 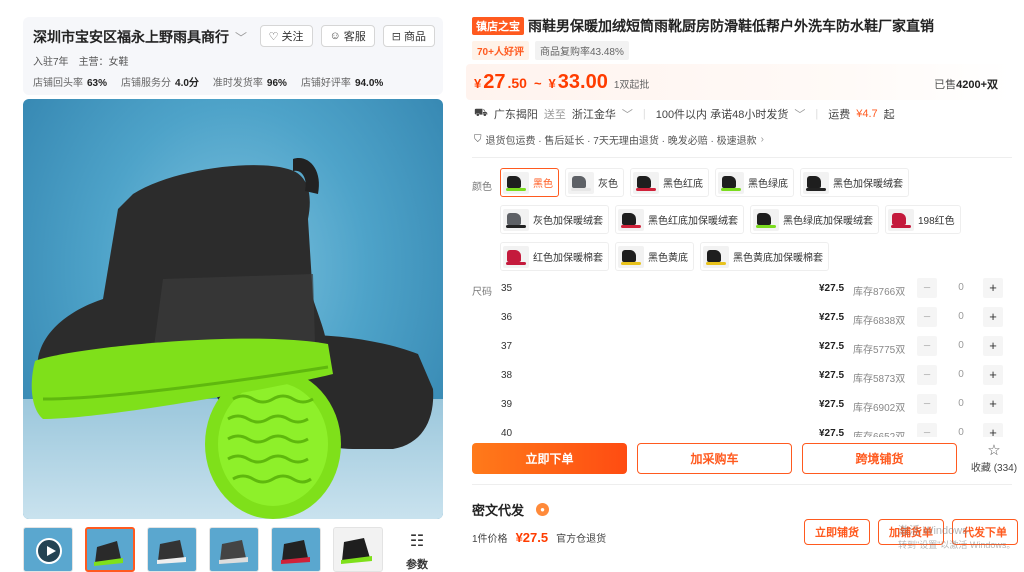 What do you see at coordinates (554, 219) in the screenshot?
I see `color-option: 灰色加保暖绒套` at bounding box center [554, 219].